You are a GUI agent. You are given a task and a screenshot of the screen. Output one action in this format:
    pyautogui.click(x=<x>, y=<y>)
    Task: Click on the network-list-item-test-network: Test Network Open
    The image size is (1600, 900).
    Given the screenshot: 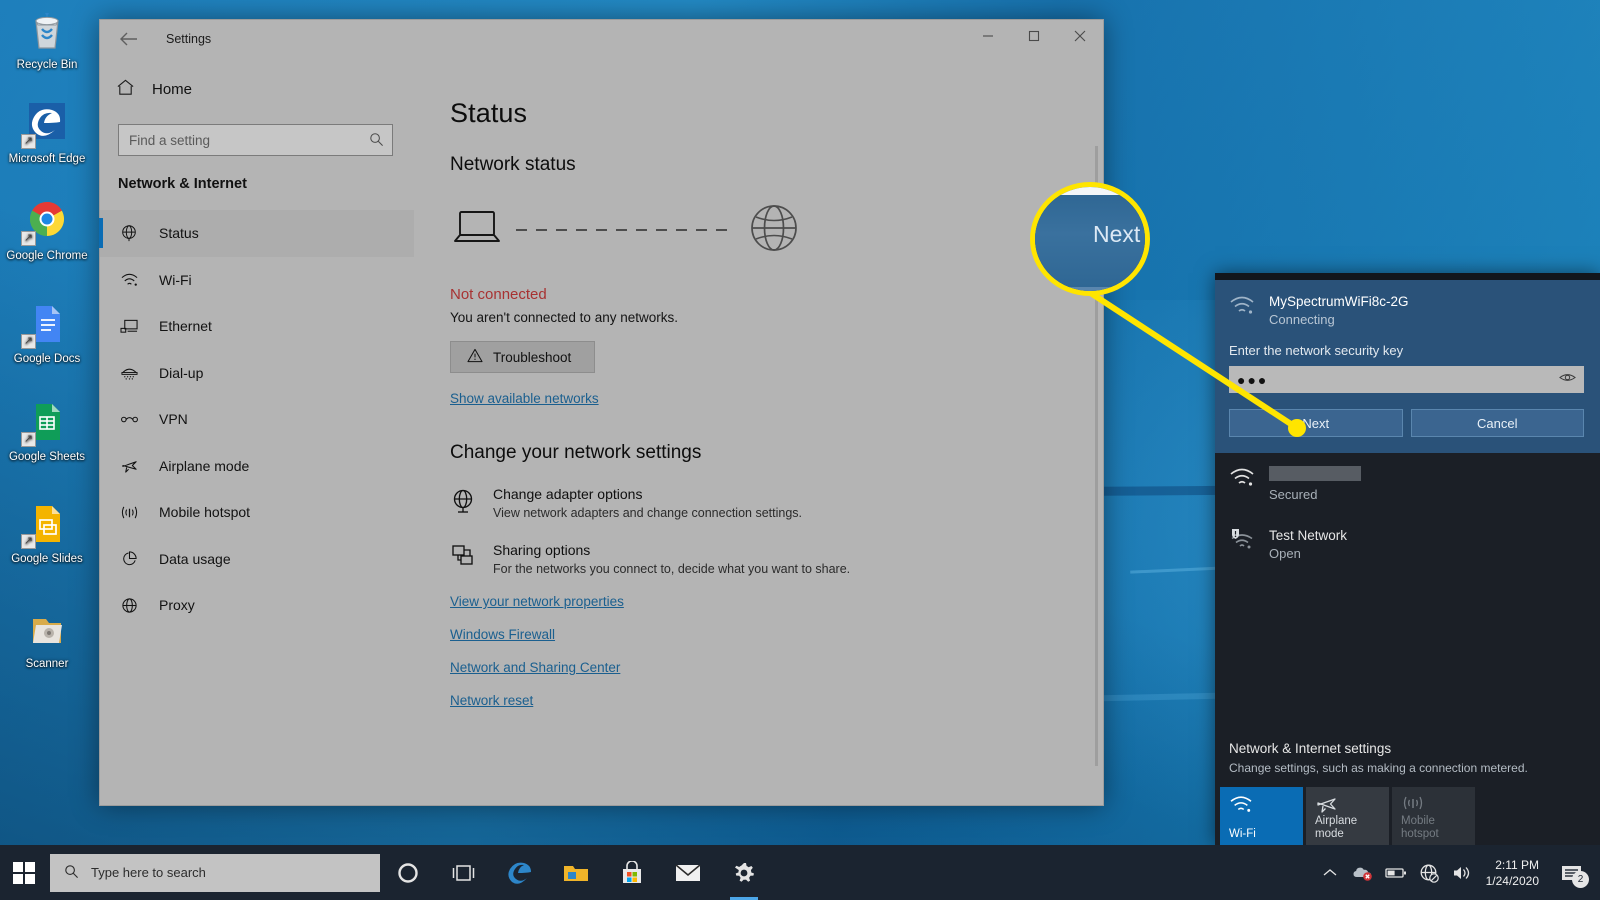 What is the action you would take?
    pyautogui.click(x=1407, y=544)
    